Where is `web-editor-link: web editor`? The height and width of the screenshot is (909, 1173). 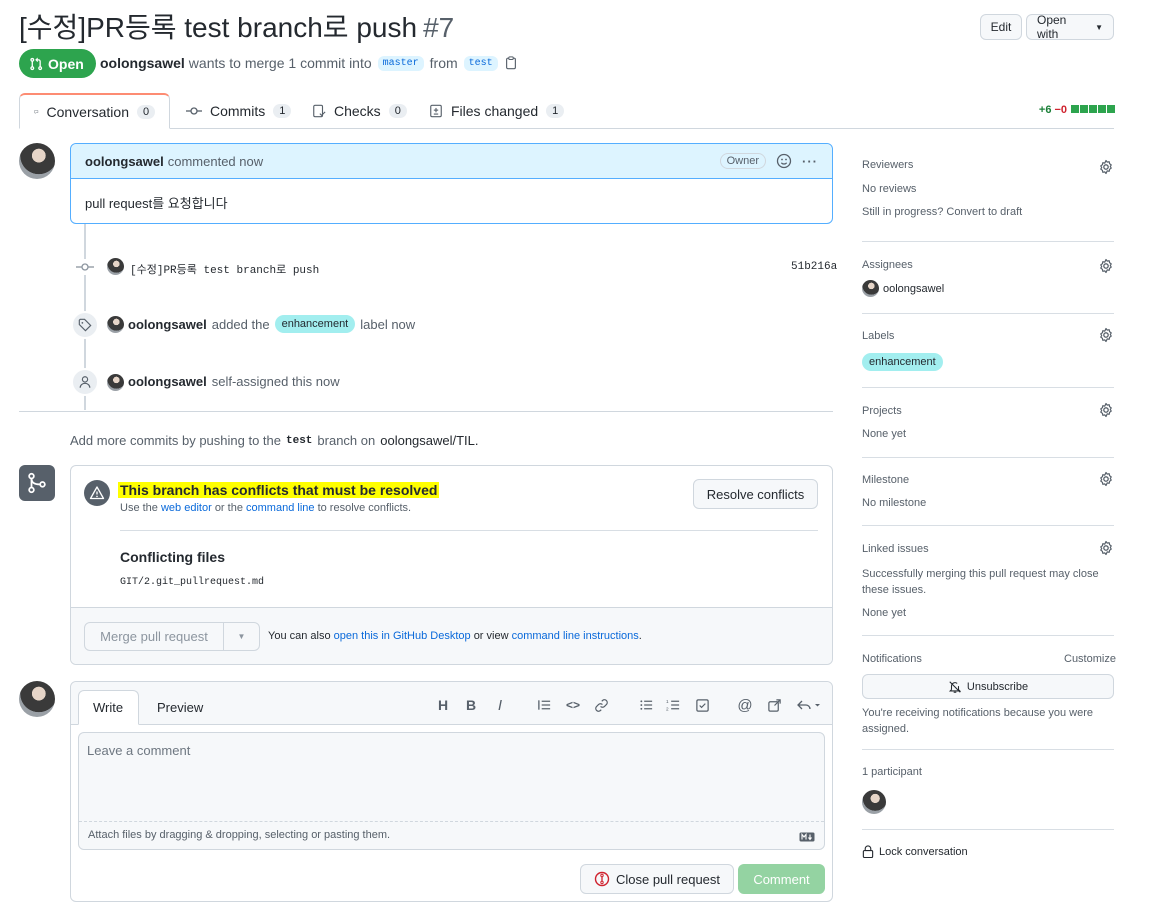
web-editor-link: web editor is located at coordinates (186, 508).